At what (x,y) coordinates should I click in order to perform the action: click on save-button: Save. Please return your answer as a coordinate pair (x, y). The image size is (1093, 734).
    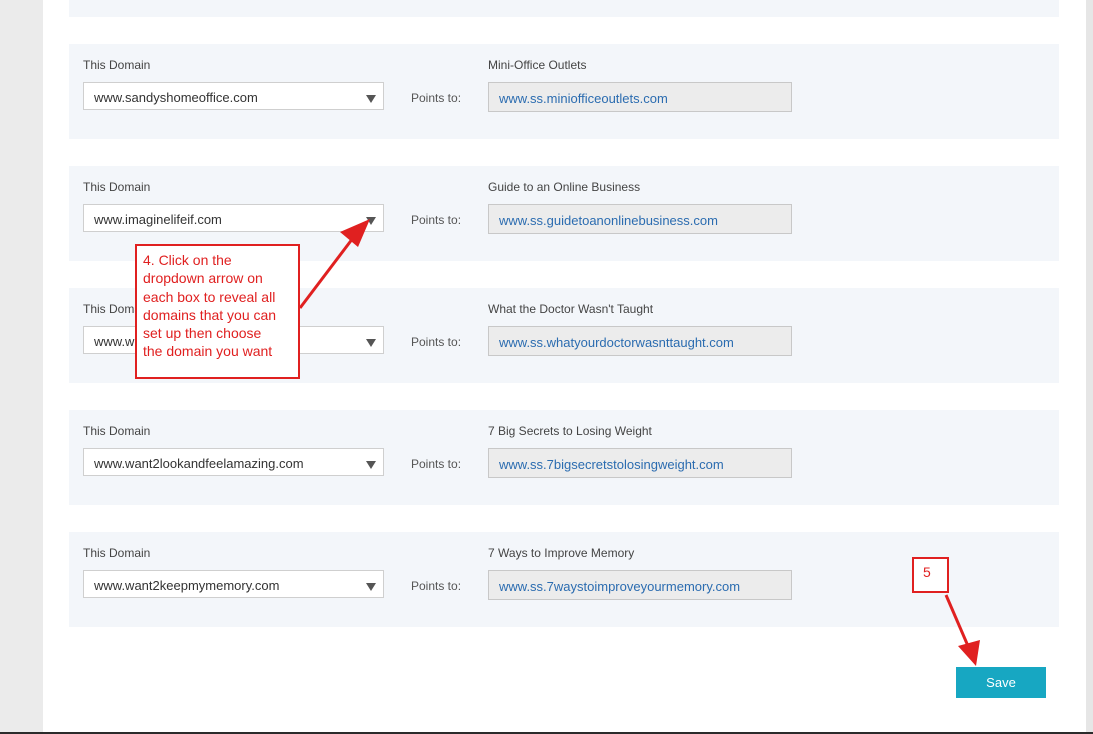
    Looking at the image, I should click on (1001, 682).